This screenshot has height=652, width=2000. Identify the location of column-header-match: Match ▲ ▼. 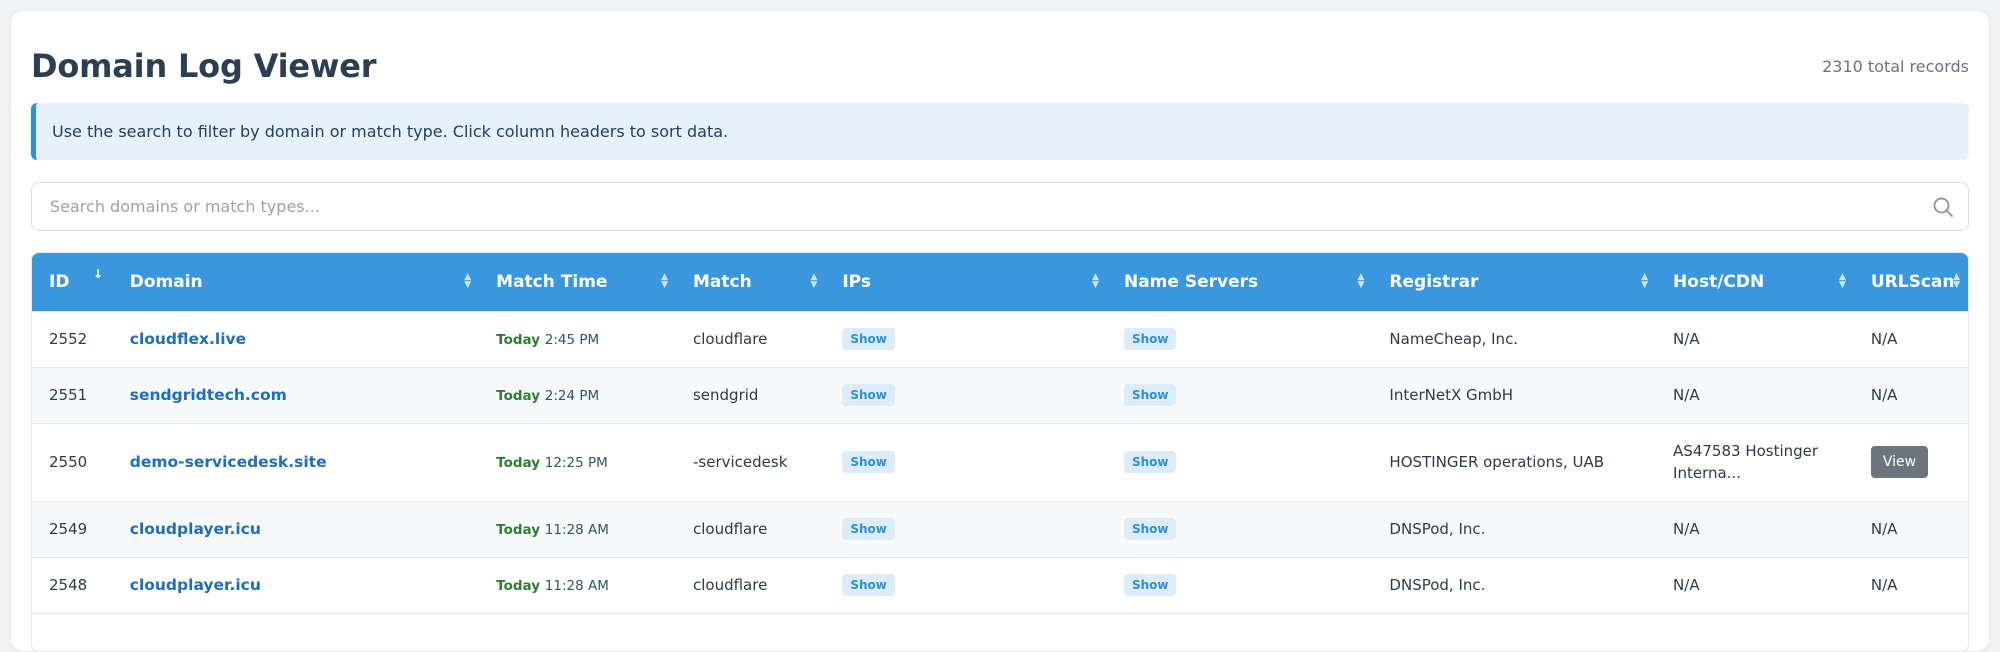
(750, 282).